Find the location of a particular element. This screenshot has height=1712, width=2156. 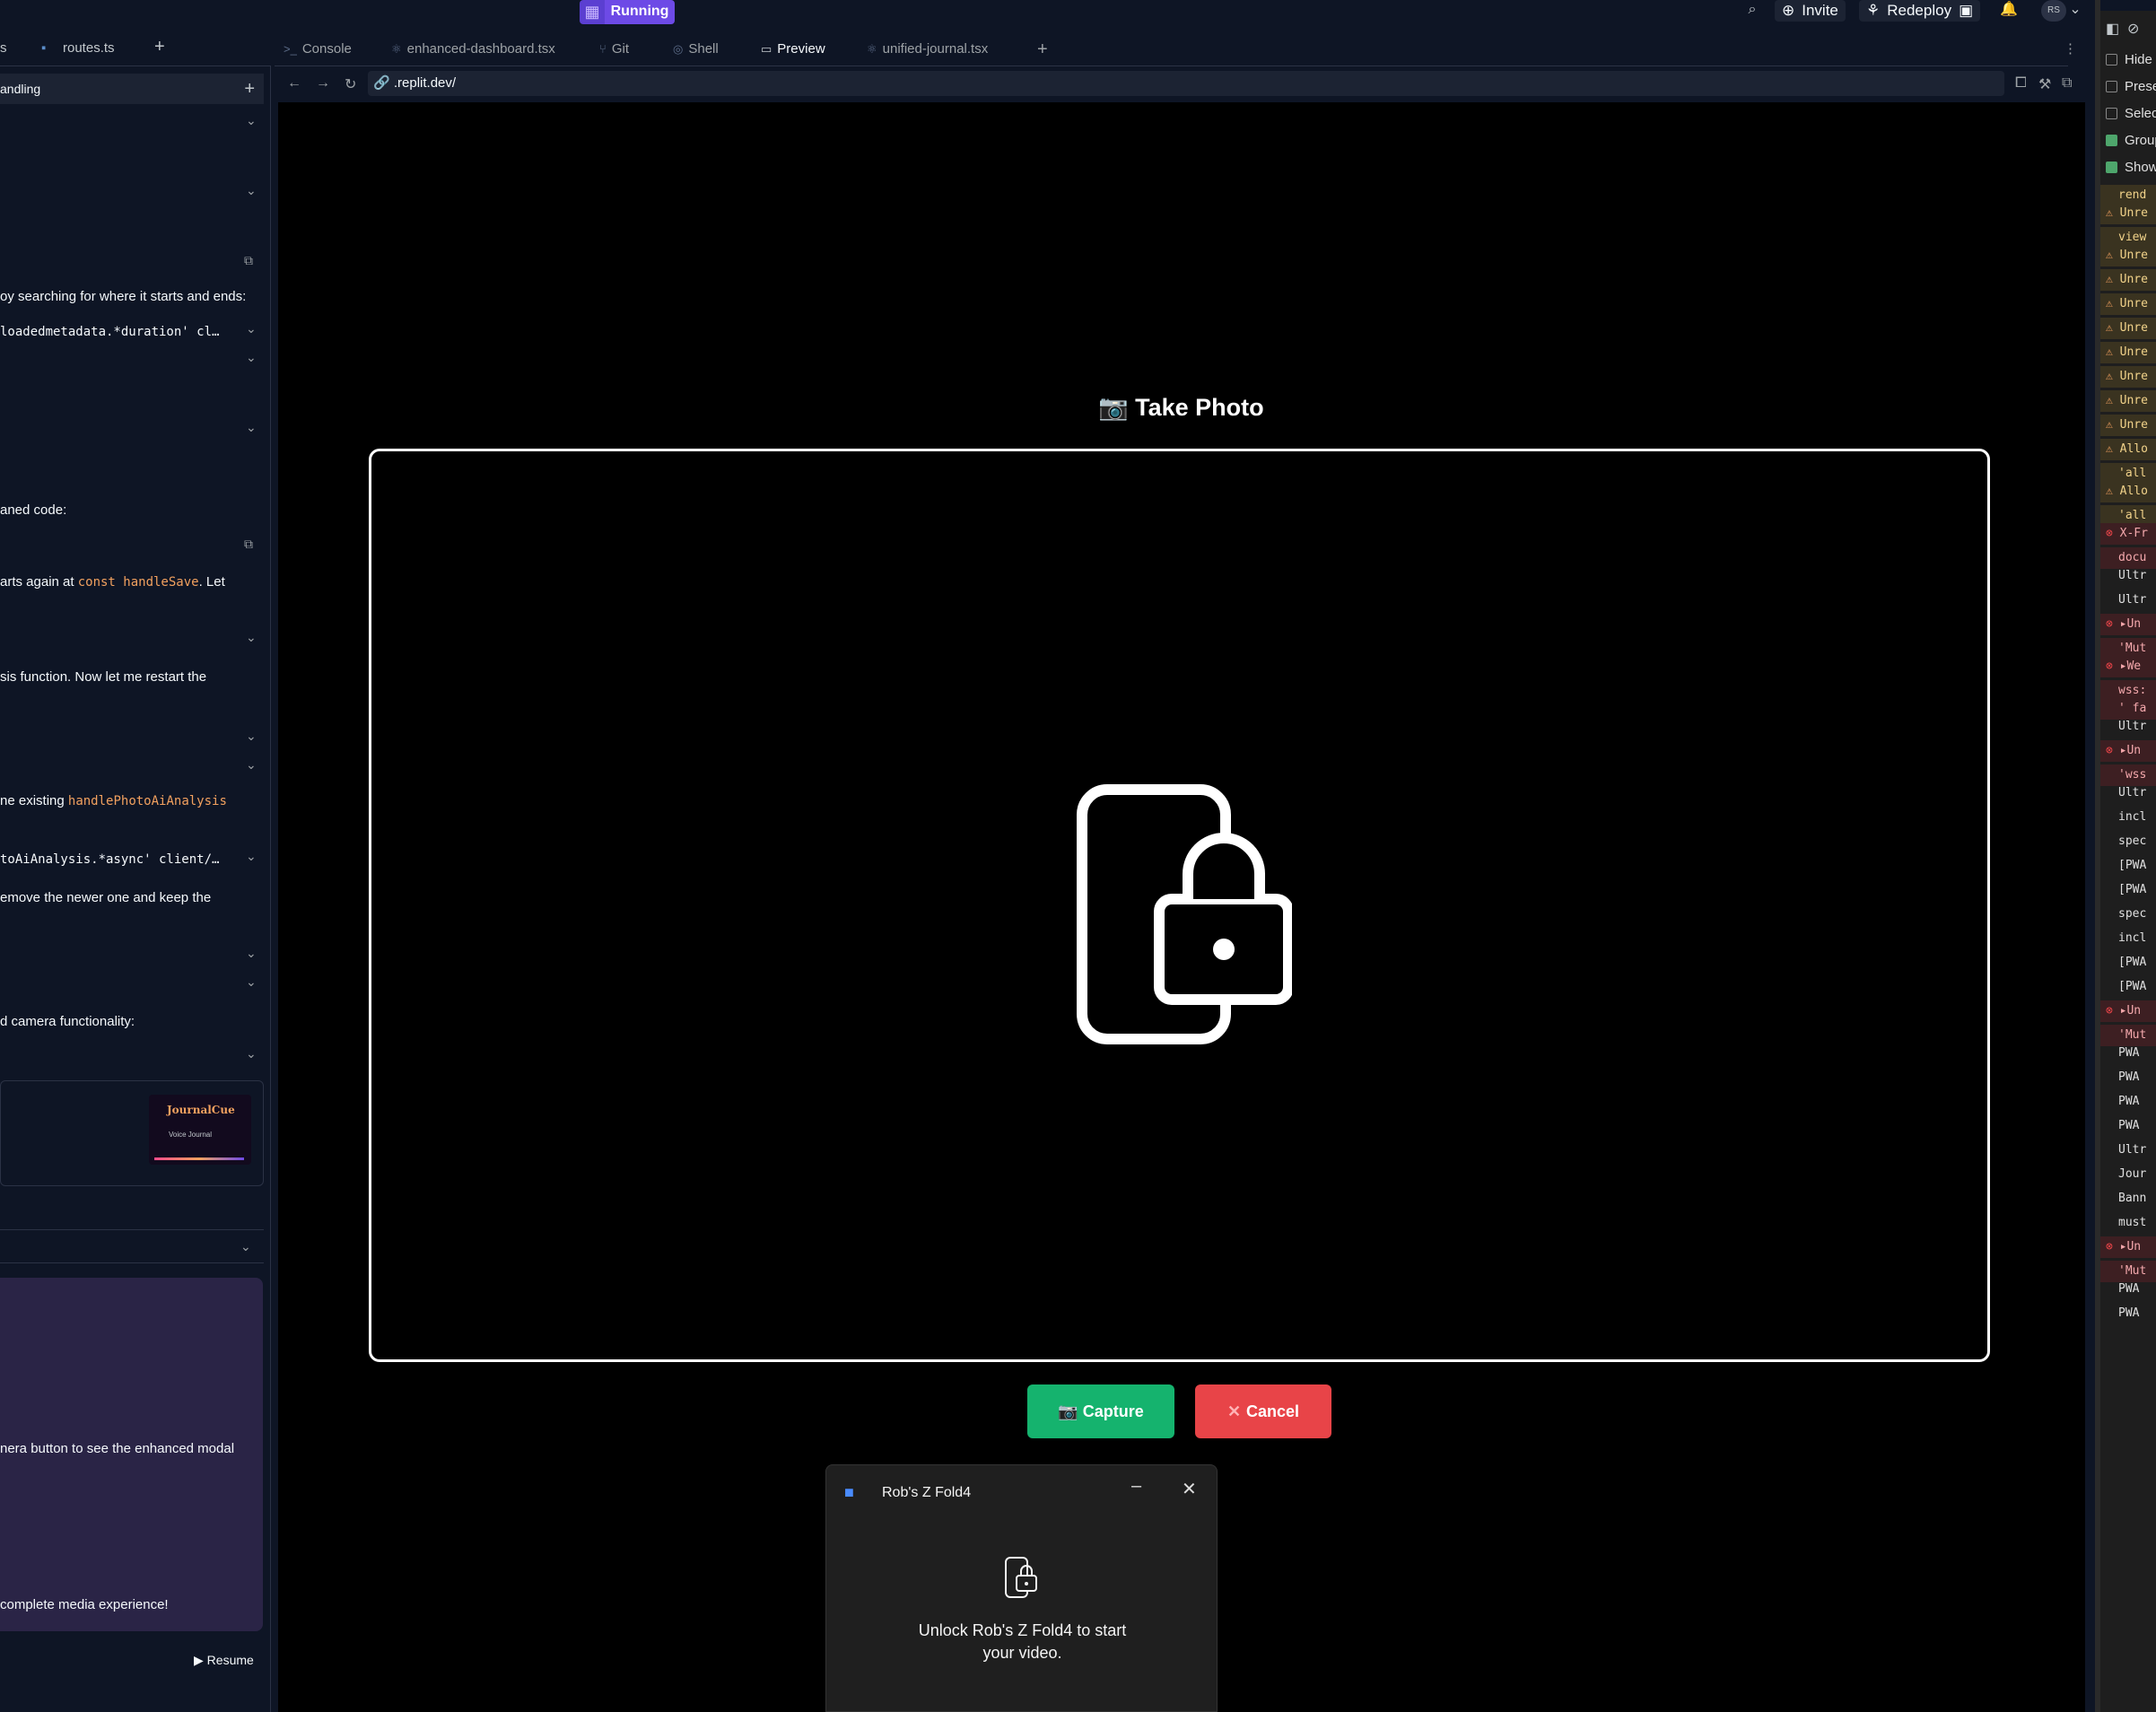

tab-console: >_ Console is located at coordinates (318, 49).